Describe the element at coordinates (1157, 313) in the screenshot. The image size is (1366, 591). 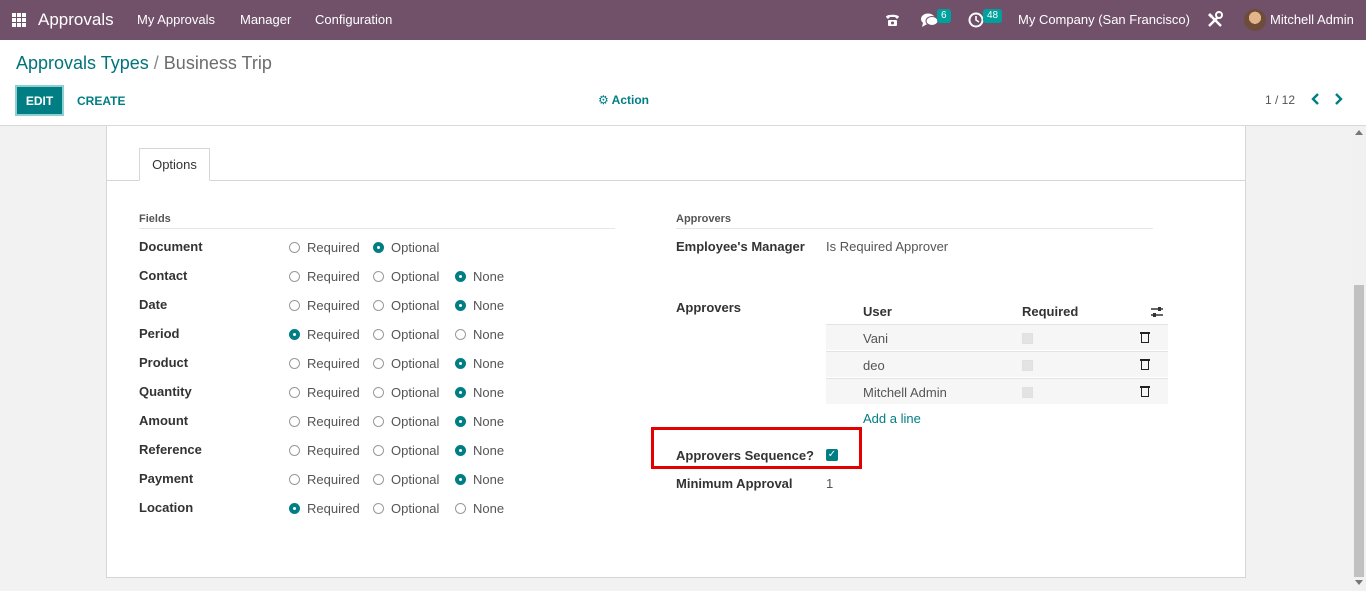
I see `optional-columns-toggle-icon` at that location.